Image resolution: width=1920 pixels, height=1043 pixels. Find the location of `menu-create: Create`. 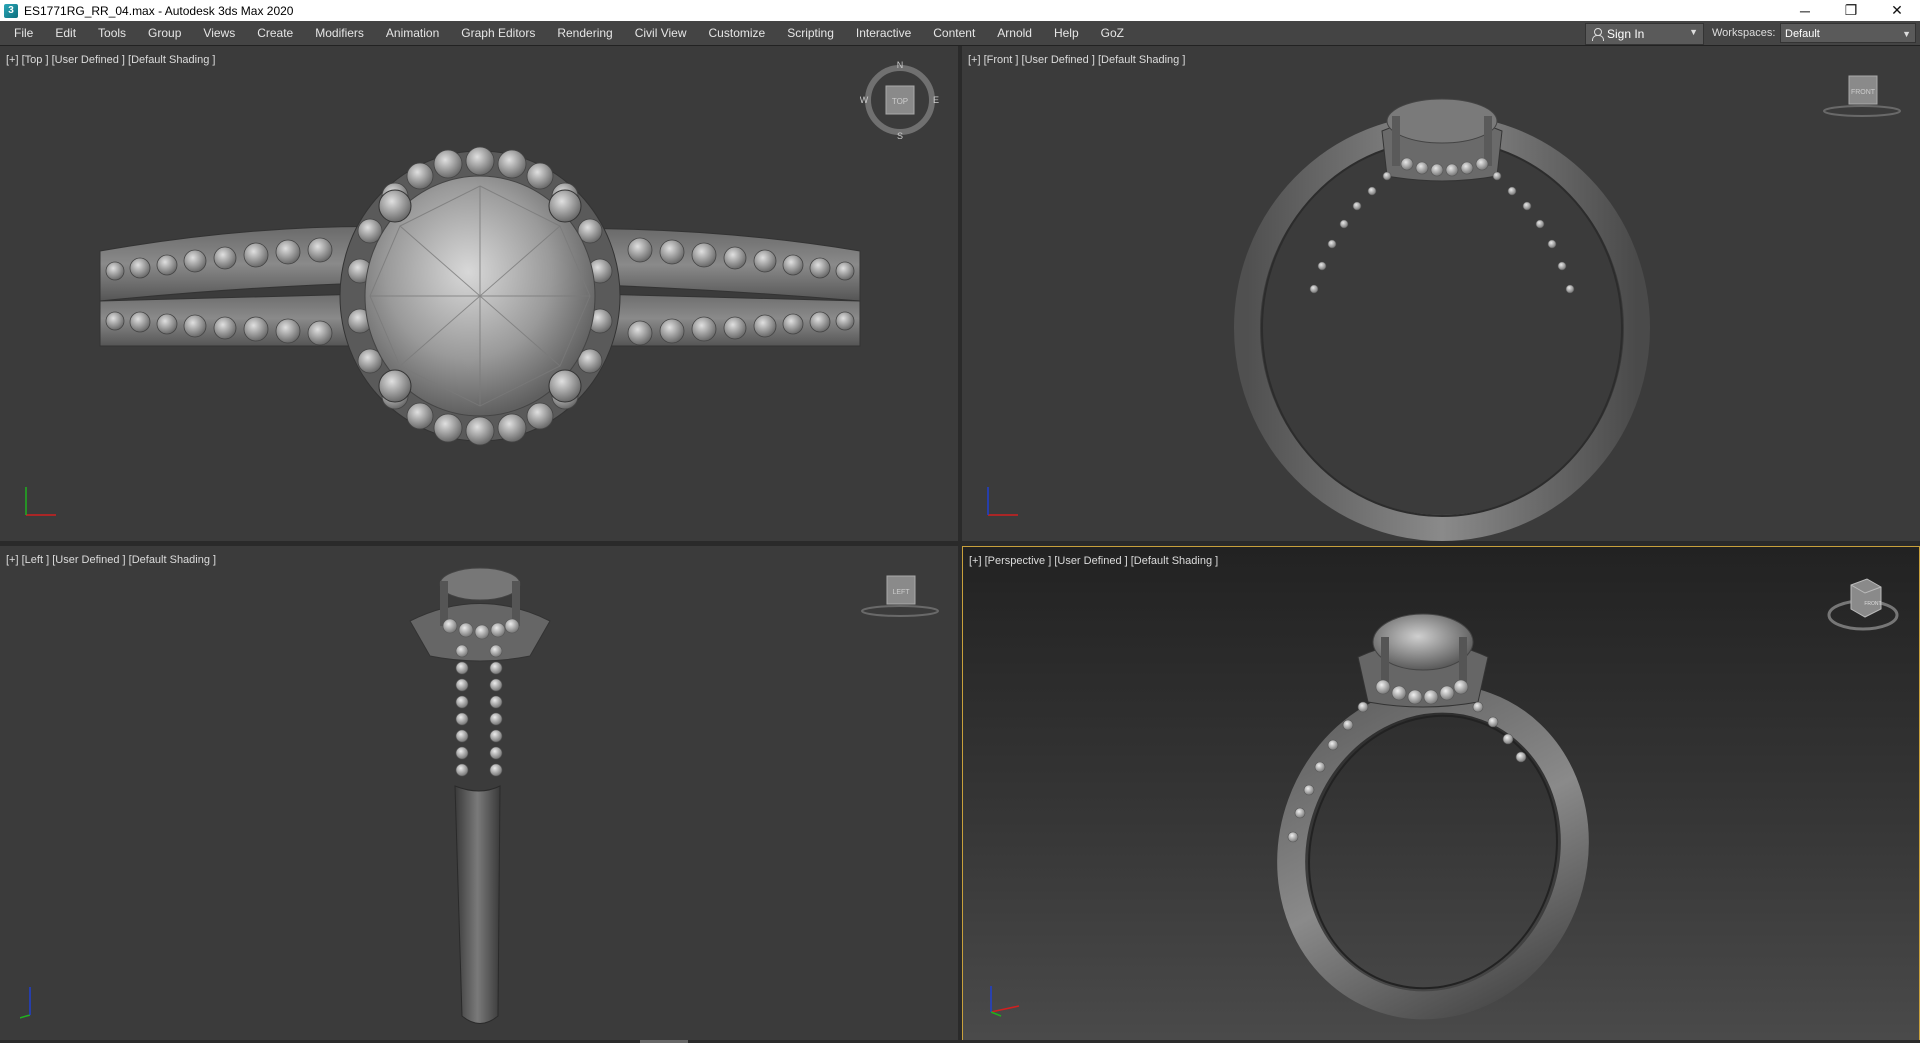

menu-create: Create is located at coordinates (275, 33).